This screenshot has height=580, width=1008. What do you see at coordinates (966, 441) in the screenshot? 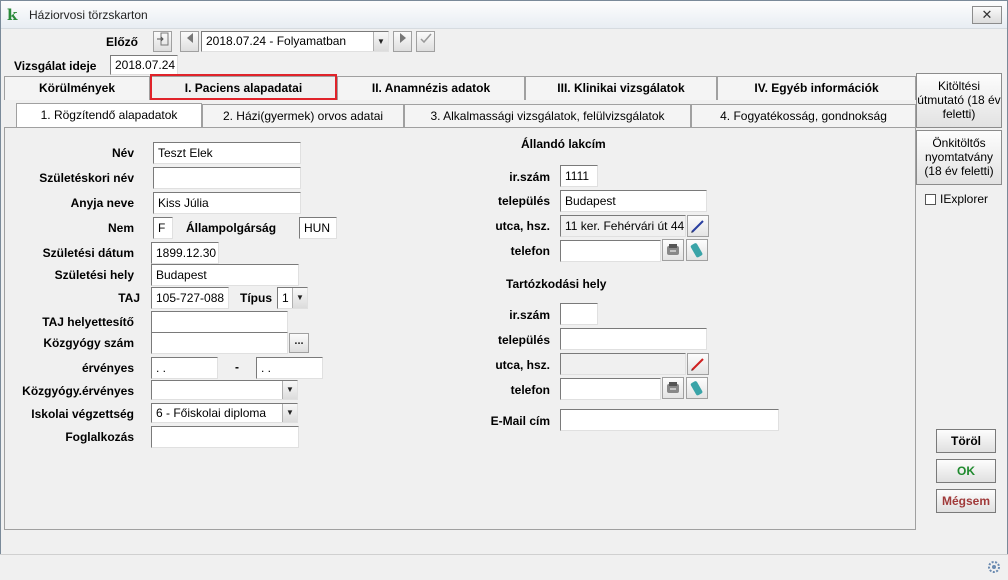
I see `delete-button: Töröl` at bounding box center [966, 441].